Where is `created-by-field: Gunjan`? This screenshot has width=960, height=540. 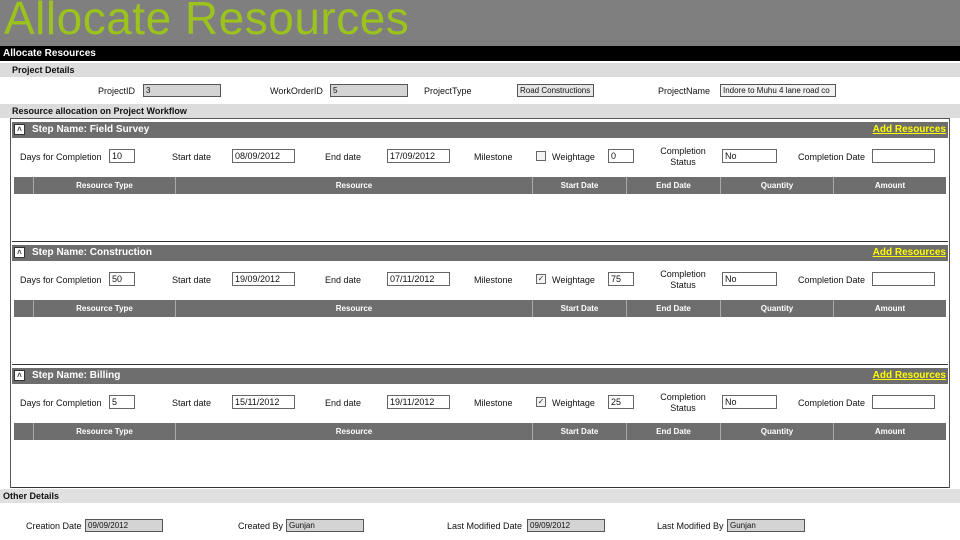 created-by-field: Gunjan is located at coordinates (325, 525).